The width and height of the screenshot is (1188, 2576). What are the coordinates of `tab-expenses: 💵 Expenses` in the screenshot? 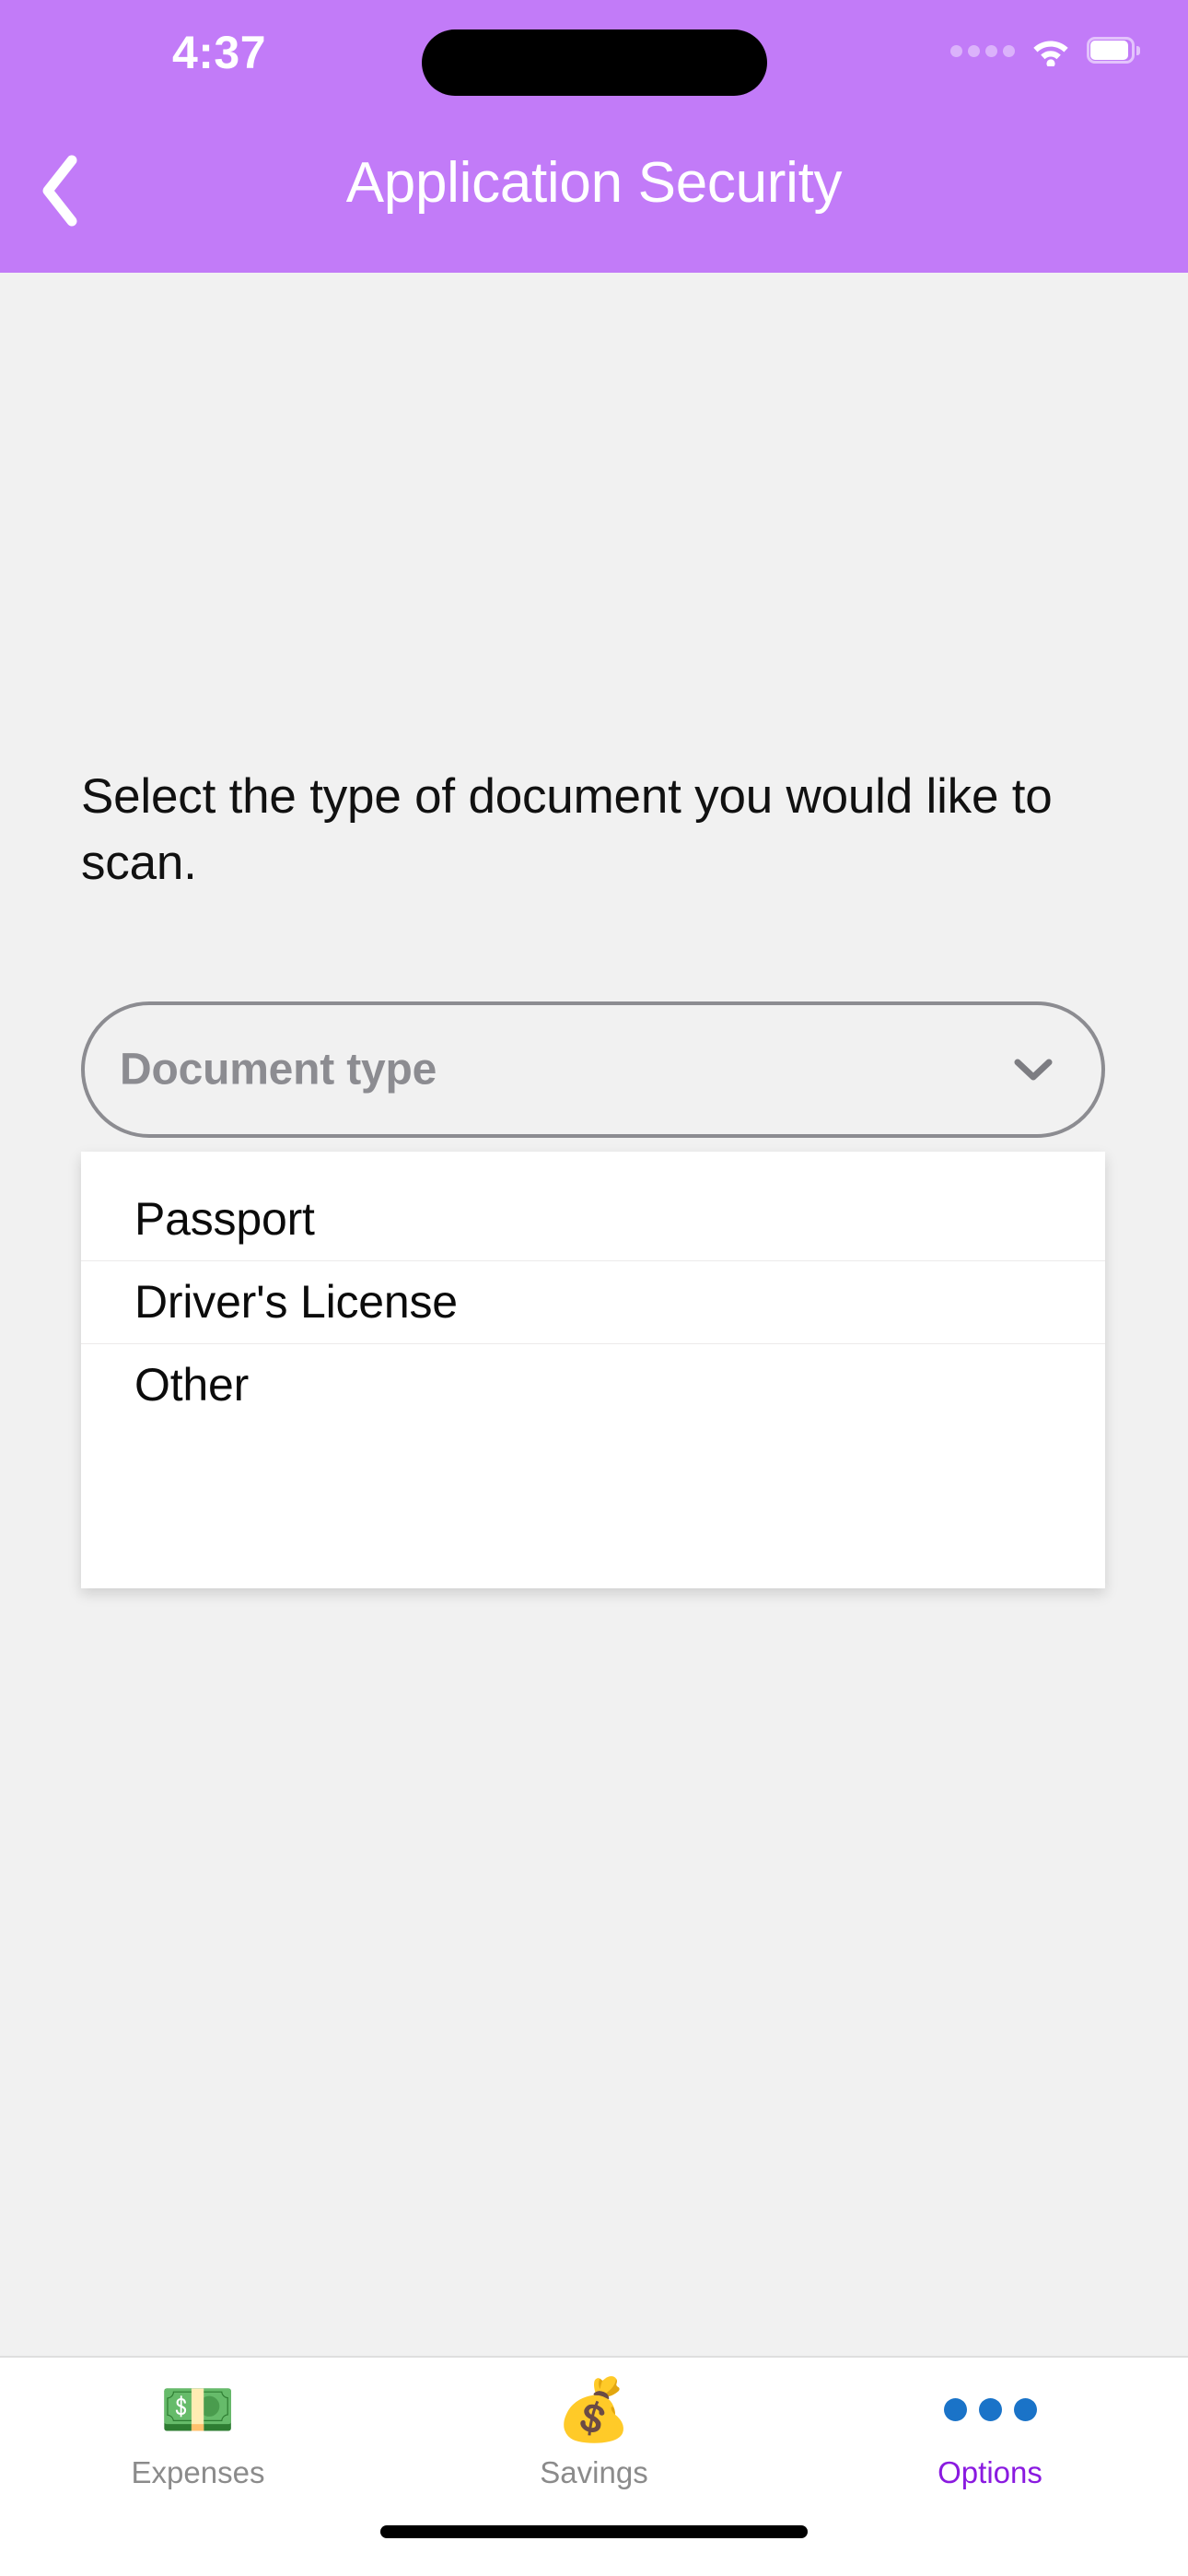 It's located at (198, 2440).